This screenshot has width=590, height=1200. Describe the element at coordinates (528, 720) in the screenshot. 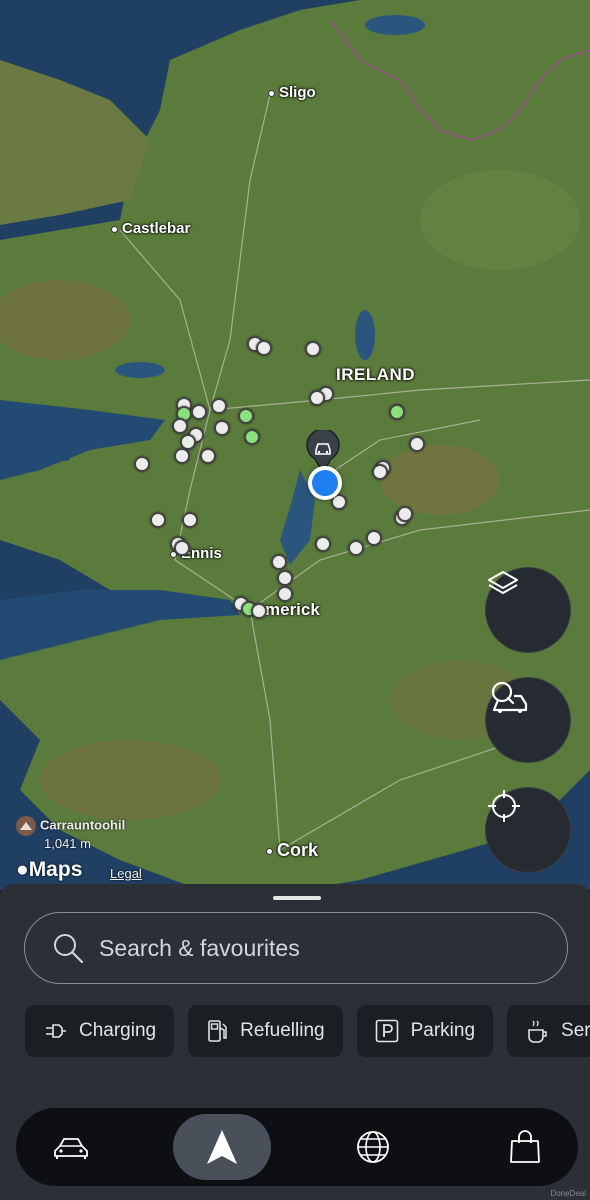

I see `search-along-route-button` at that location.